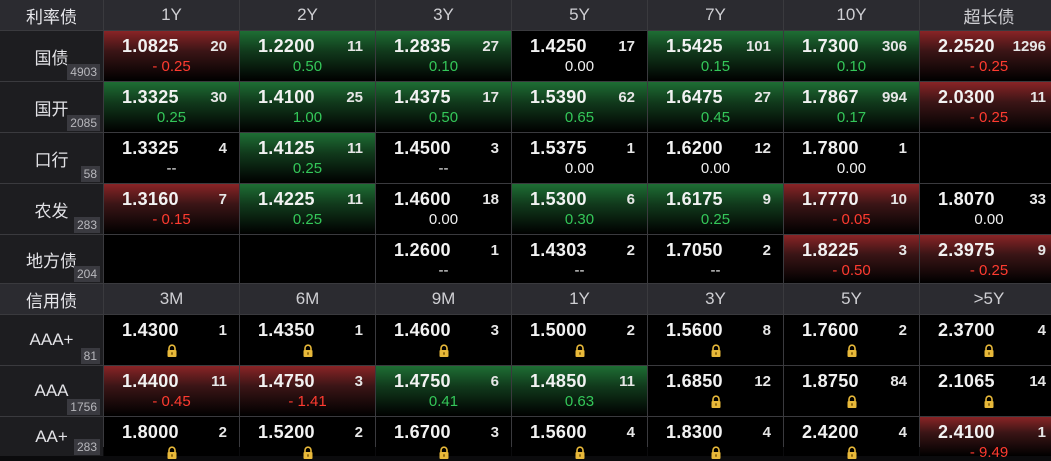 This screenshot has height=461, width=1051. What do you see at coordinates (830, 97) in the screenshot?
I see `quote-price: 1.7867` at bounding box center [830, 97].